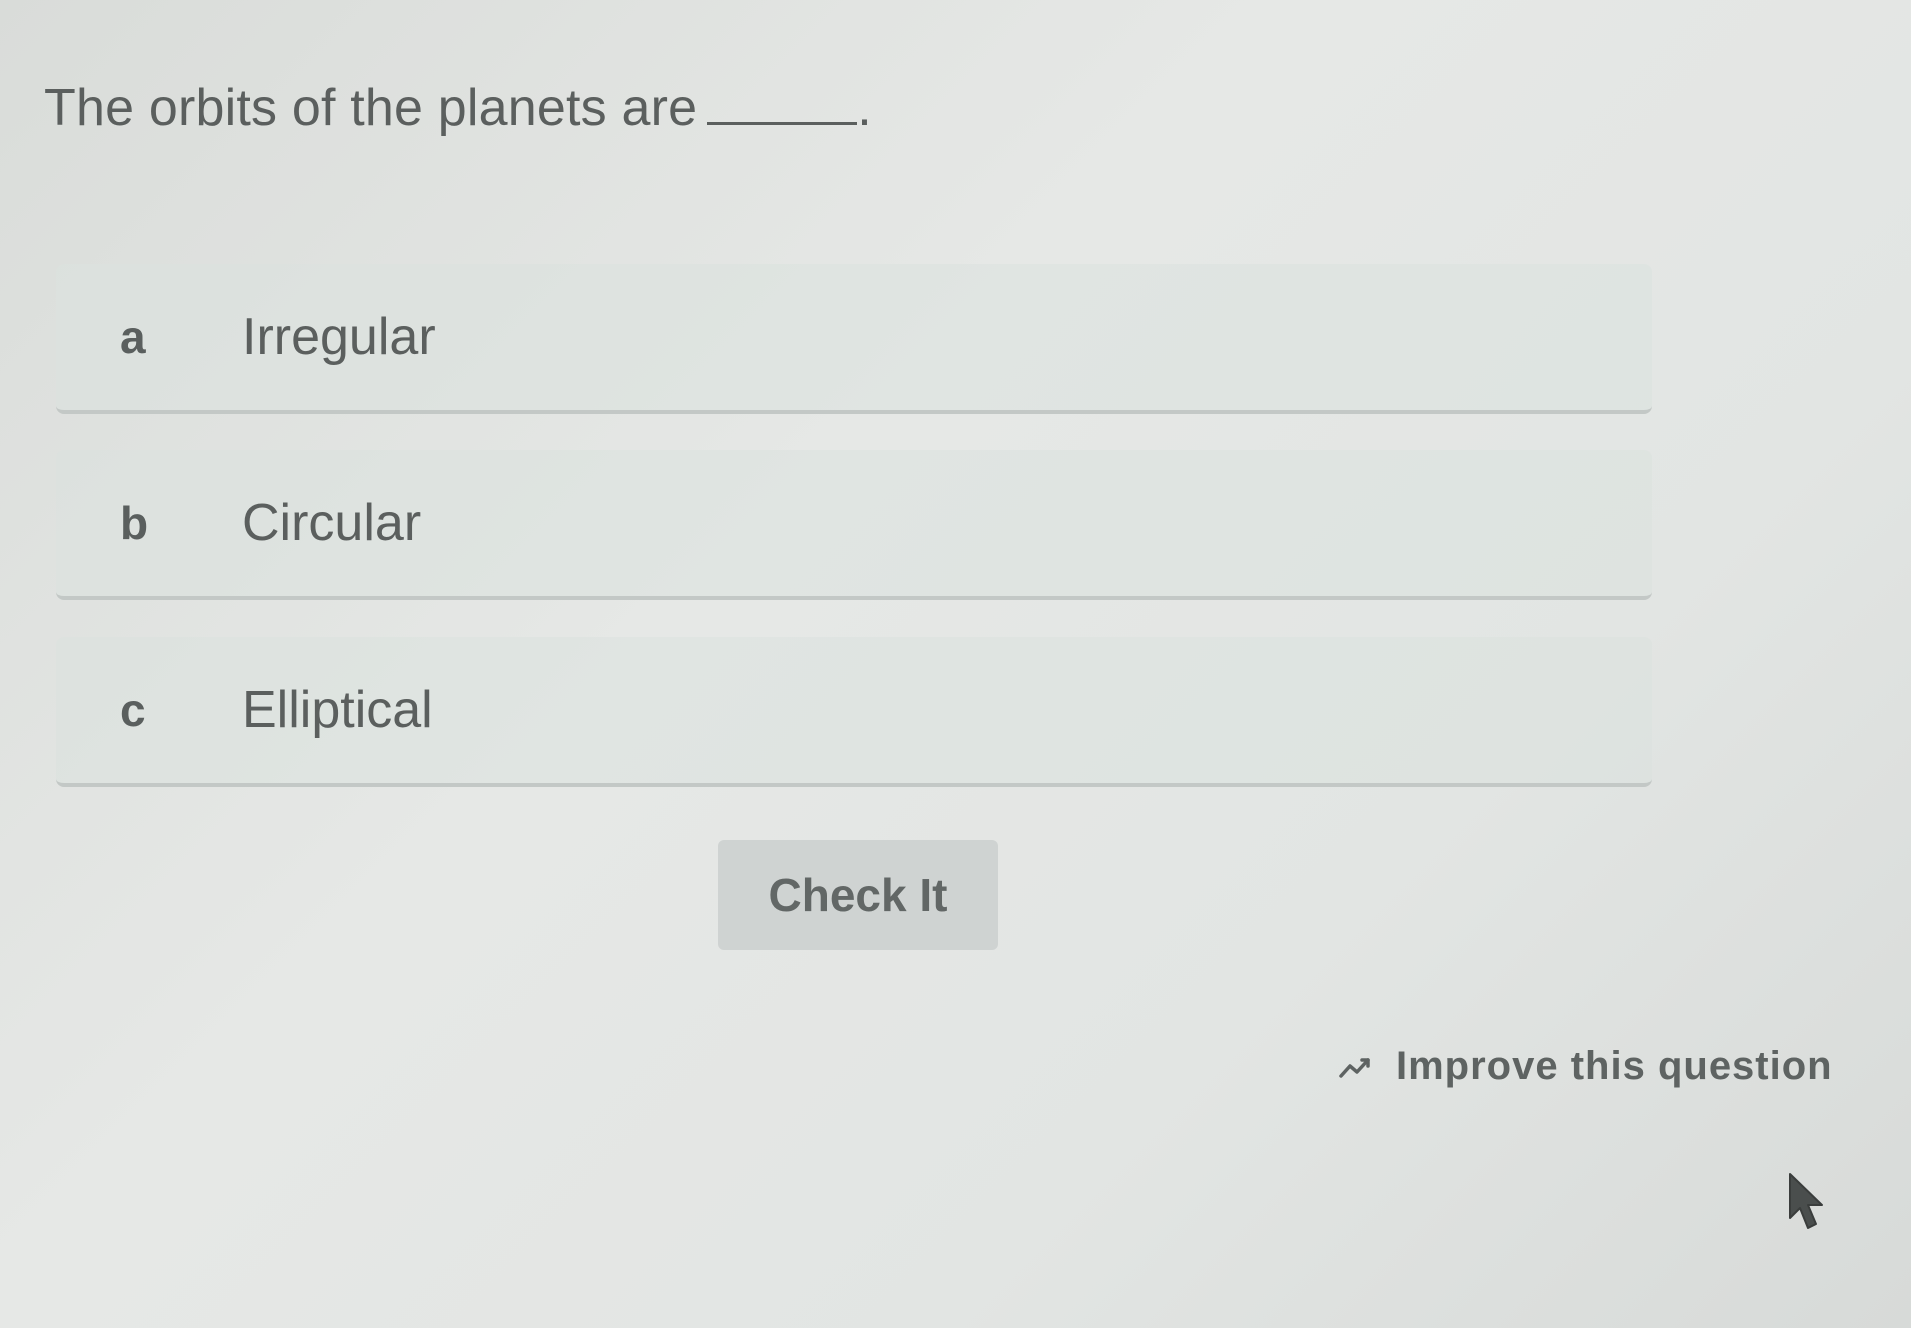 This screenshot has height=1328, width=1911. Describe the element at coordinates (133, 710) in the screenshot. I see `option-letter: c` at that location.